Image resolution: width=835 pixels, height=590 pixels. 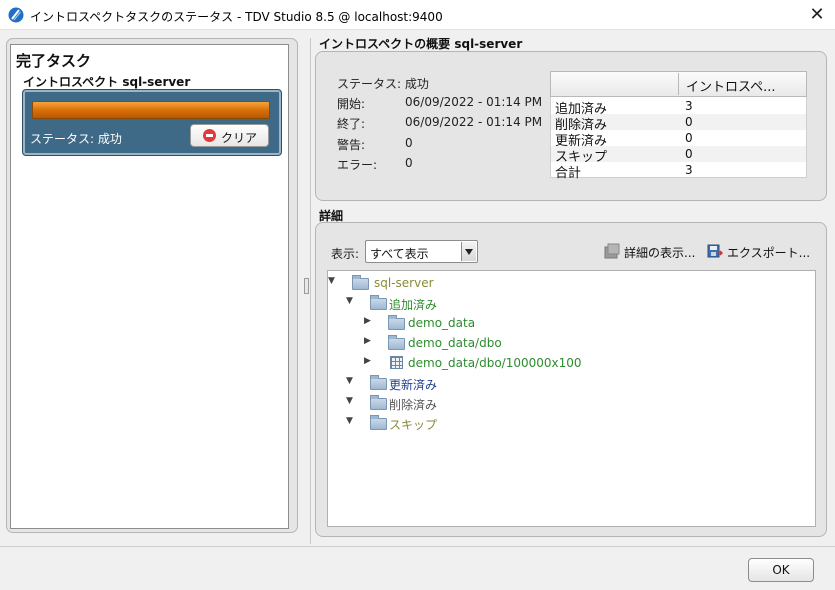 I want to click on warning-value: 0, so click(x=409, y=143).